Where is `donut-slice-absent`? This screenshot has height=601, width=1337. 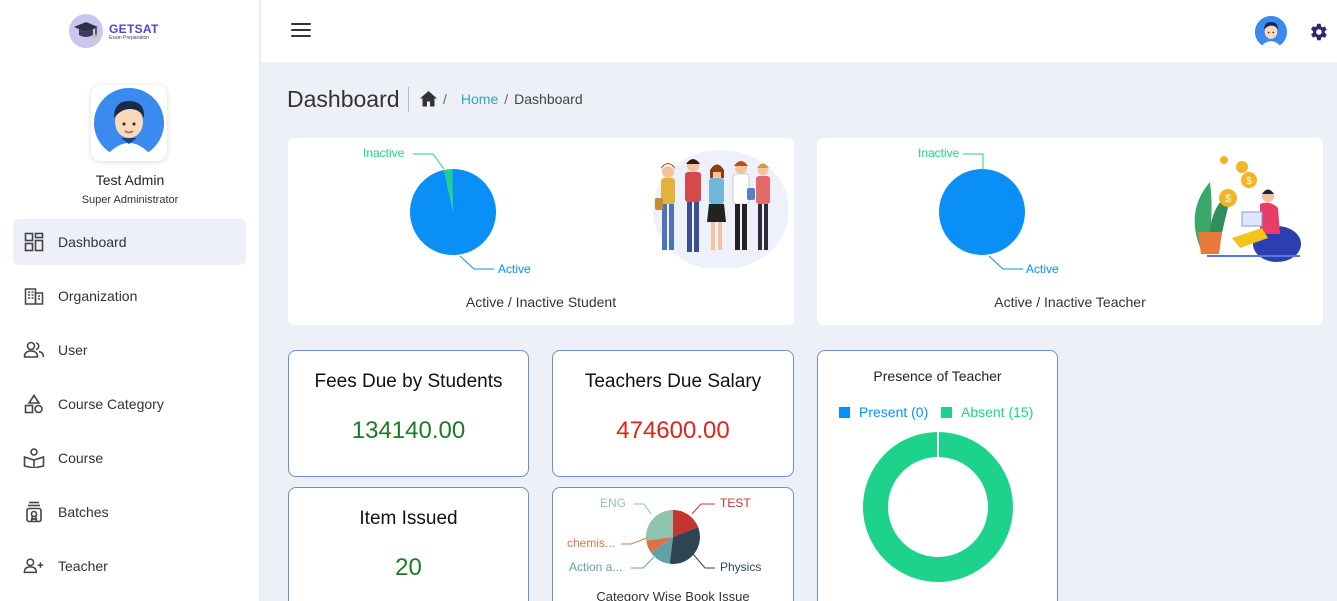
donut-slice-absent is located at coordinates (938, 507).